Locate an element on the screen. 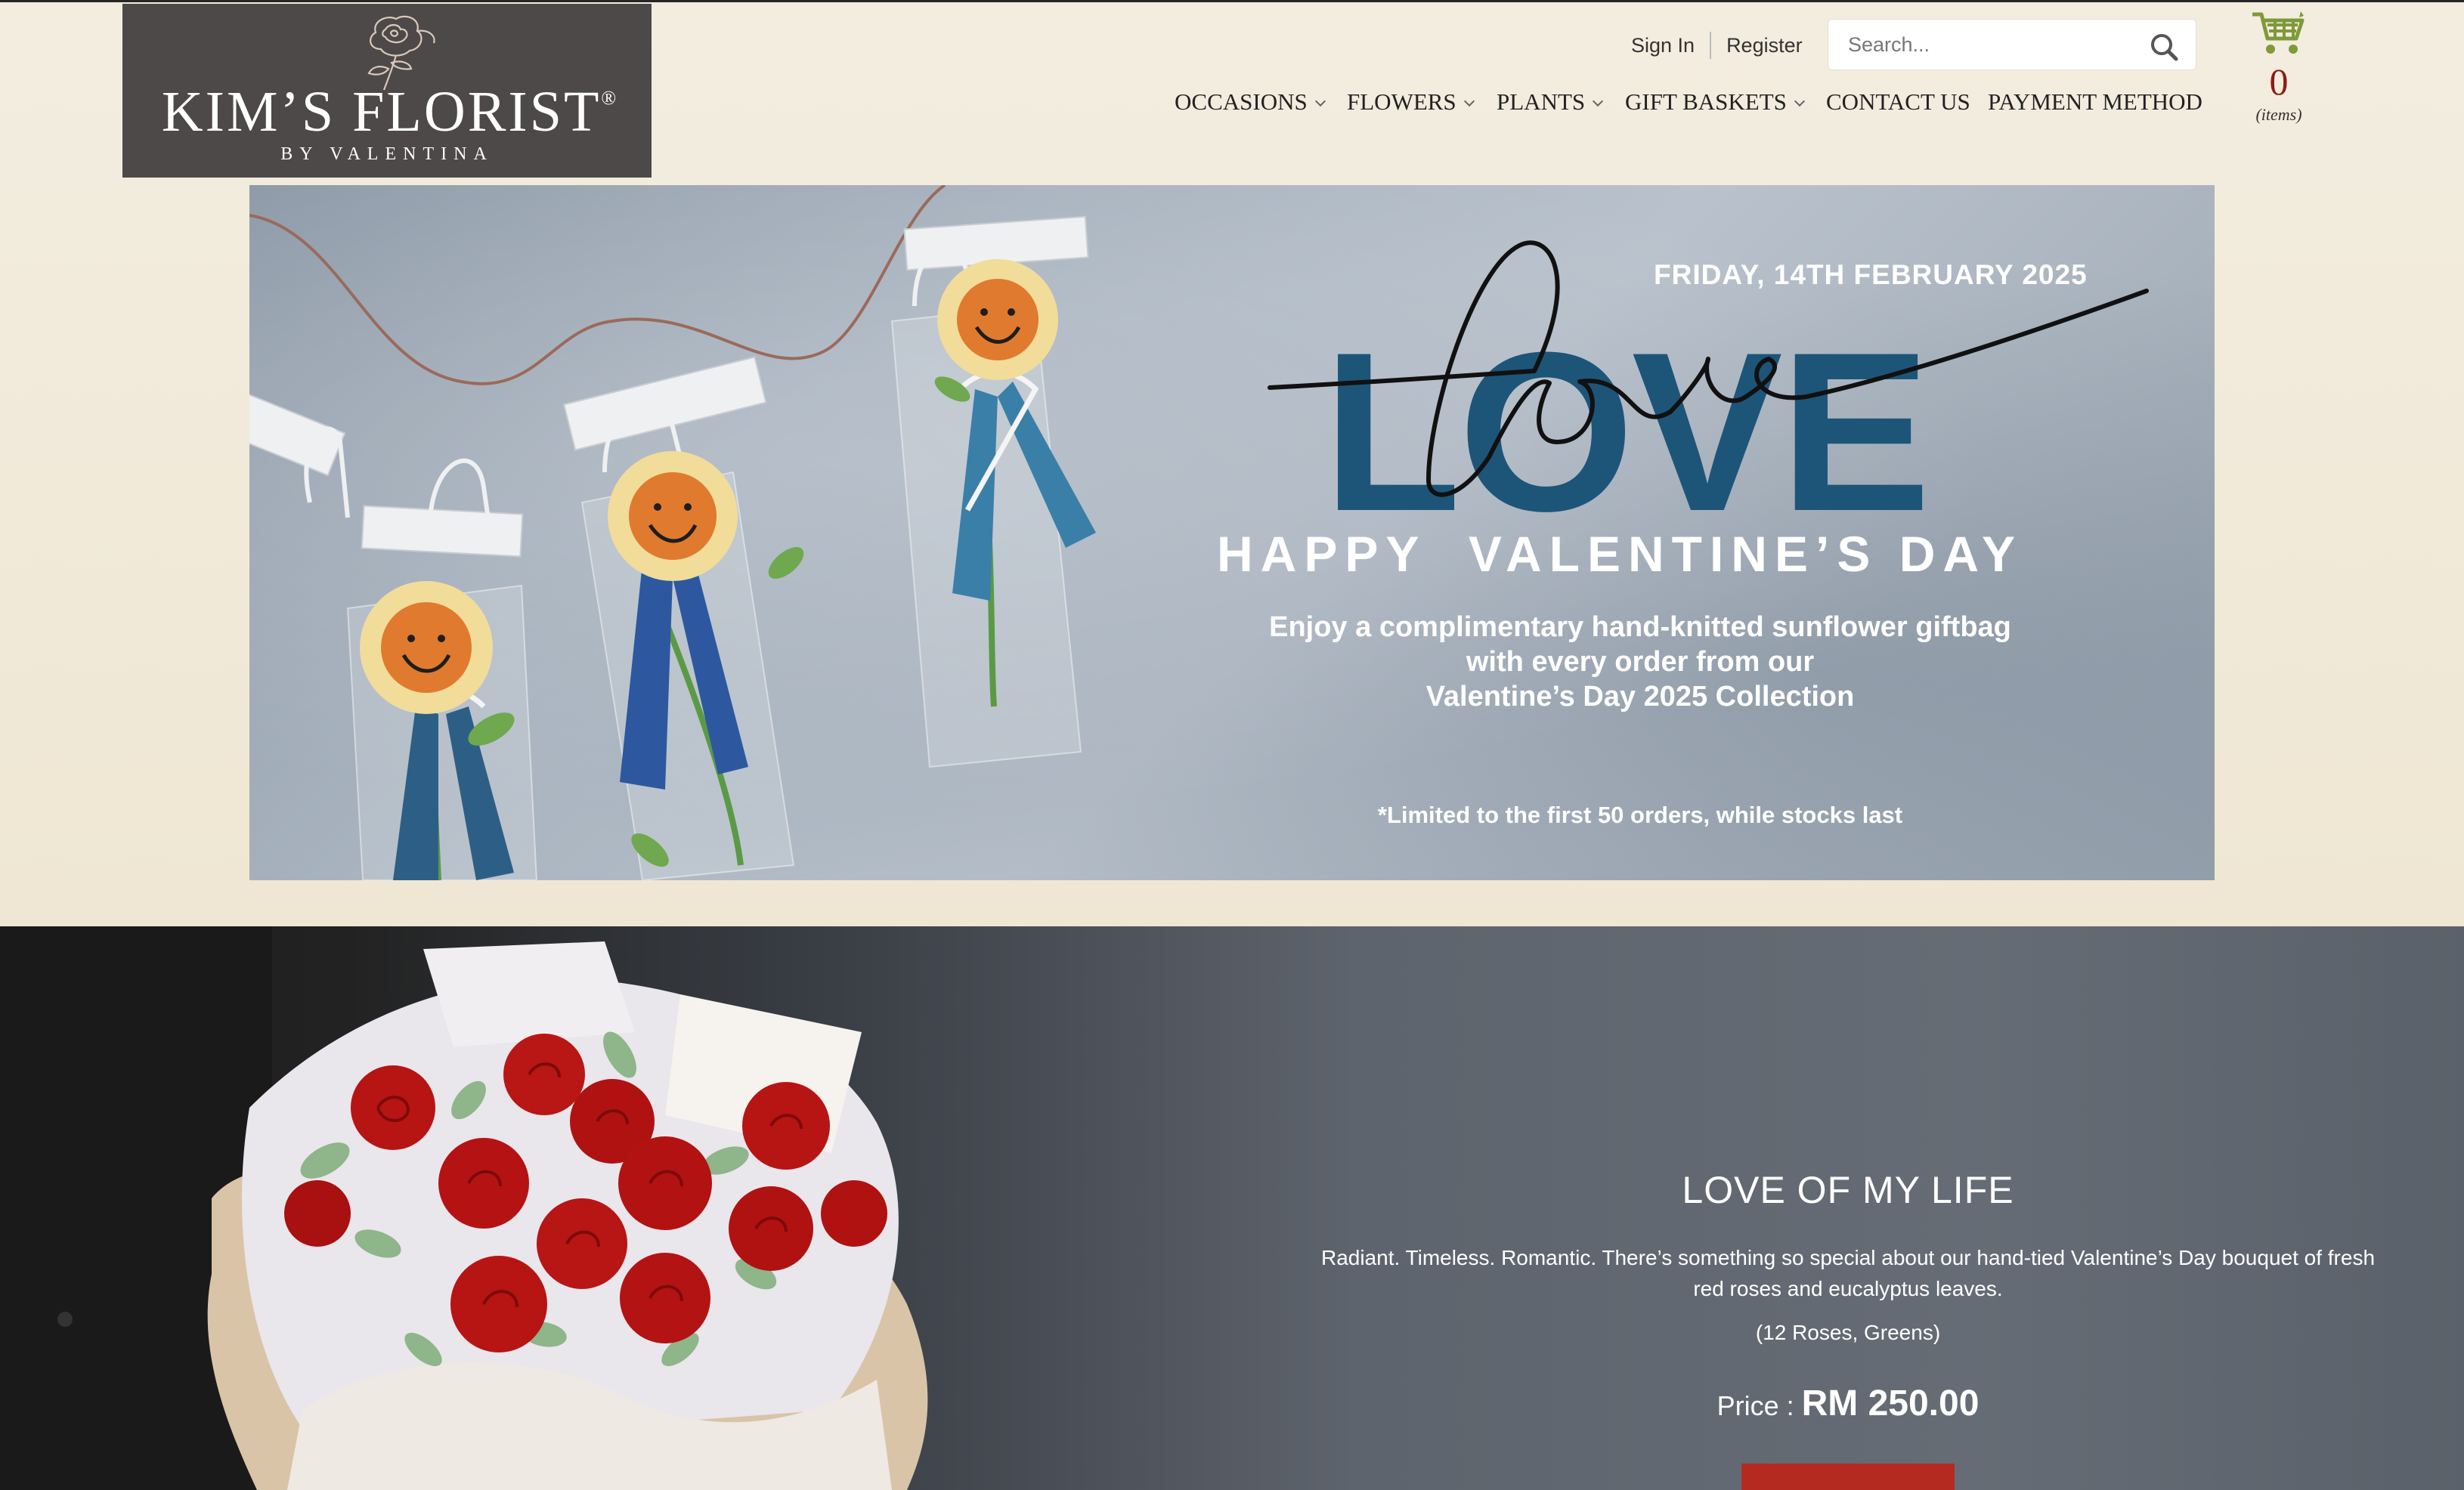  nav-plants: PLANTS is located at coordinates (1550, 102).